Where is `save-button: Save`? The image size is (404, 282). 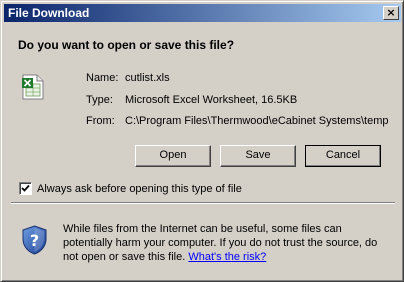
save-button: Save is located at coordinates (258, 156).